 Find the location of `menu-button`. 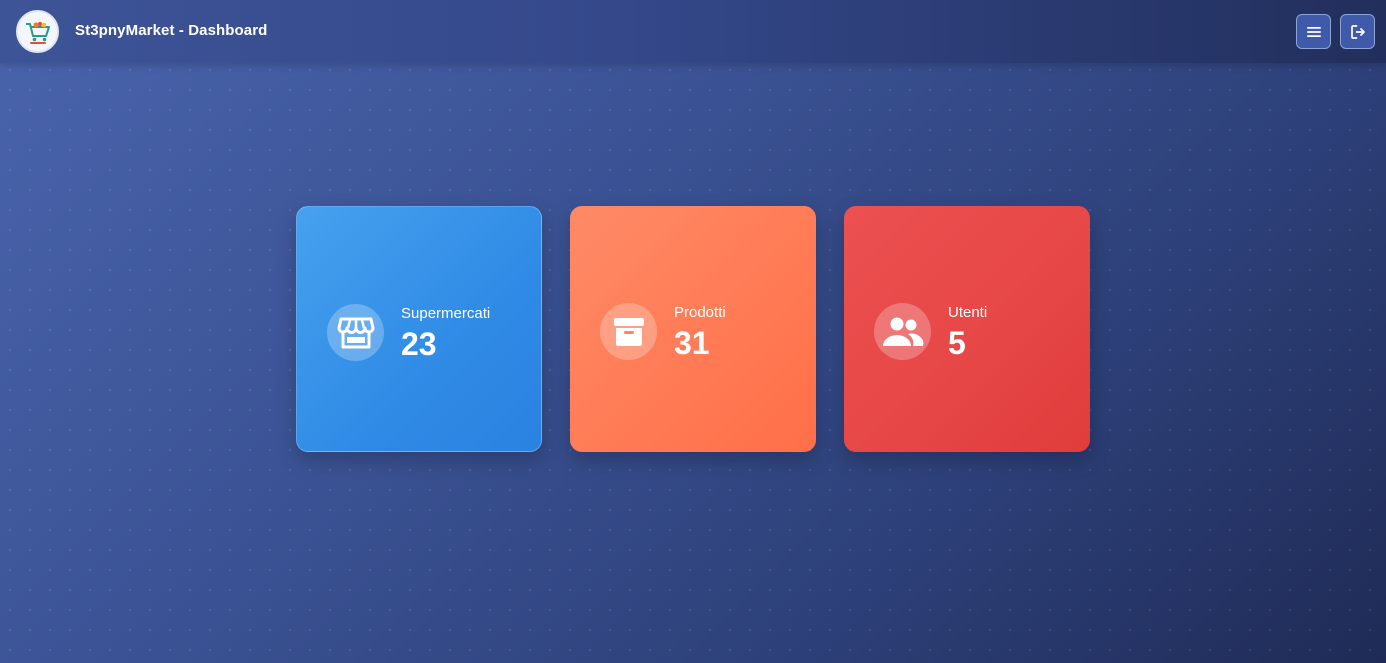

menu-button is located at coordinates (1313, 31).